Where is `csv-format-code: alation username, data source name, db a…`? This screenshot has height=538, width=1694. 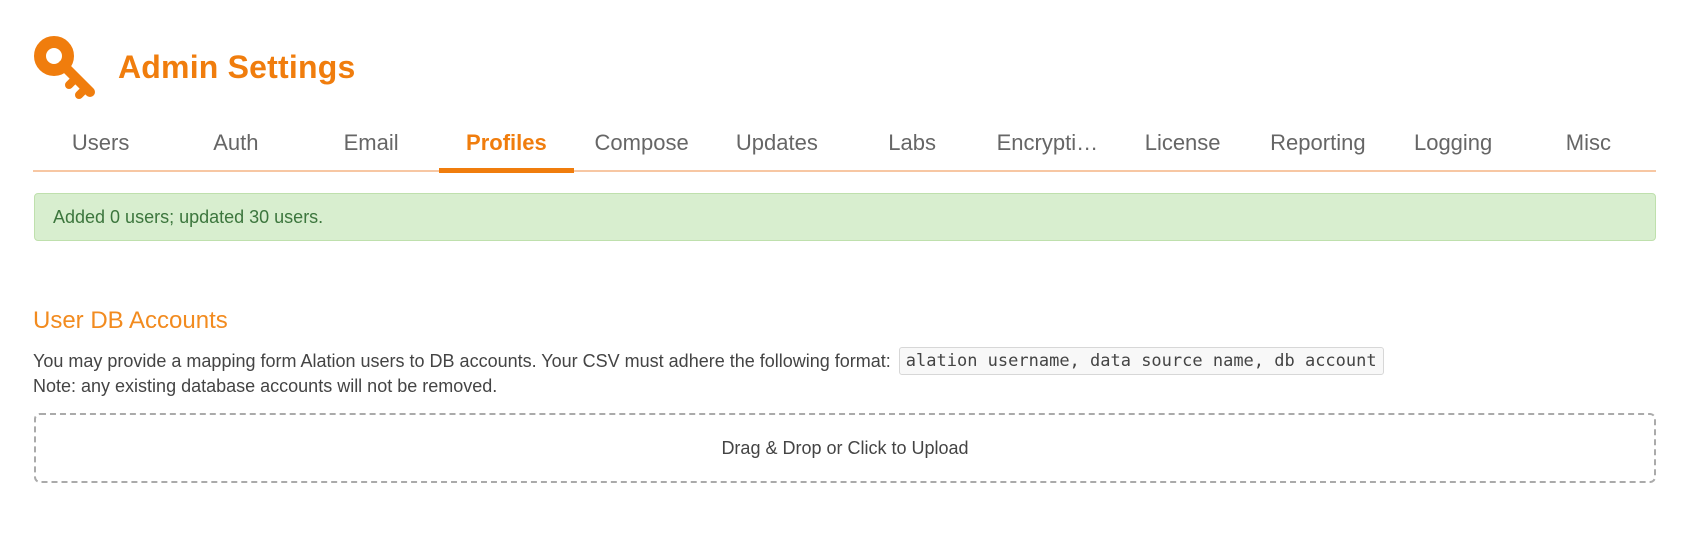 csv-format-code: alation username, data source name, db a… is located at coordinates (1141, 361).